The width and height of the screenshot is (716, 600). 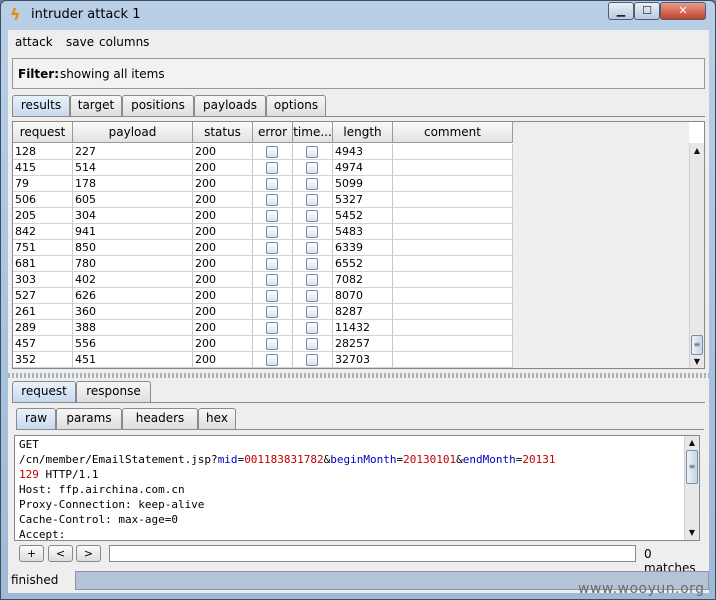 I want to click on cell-length: 28257, so click(x=363, y=344).